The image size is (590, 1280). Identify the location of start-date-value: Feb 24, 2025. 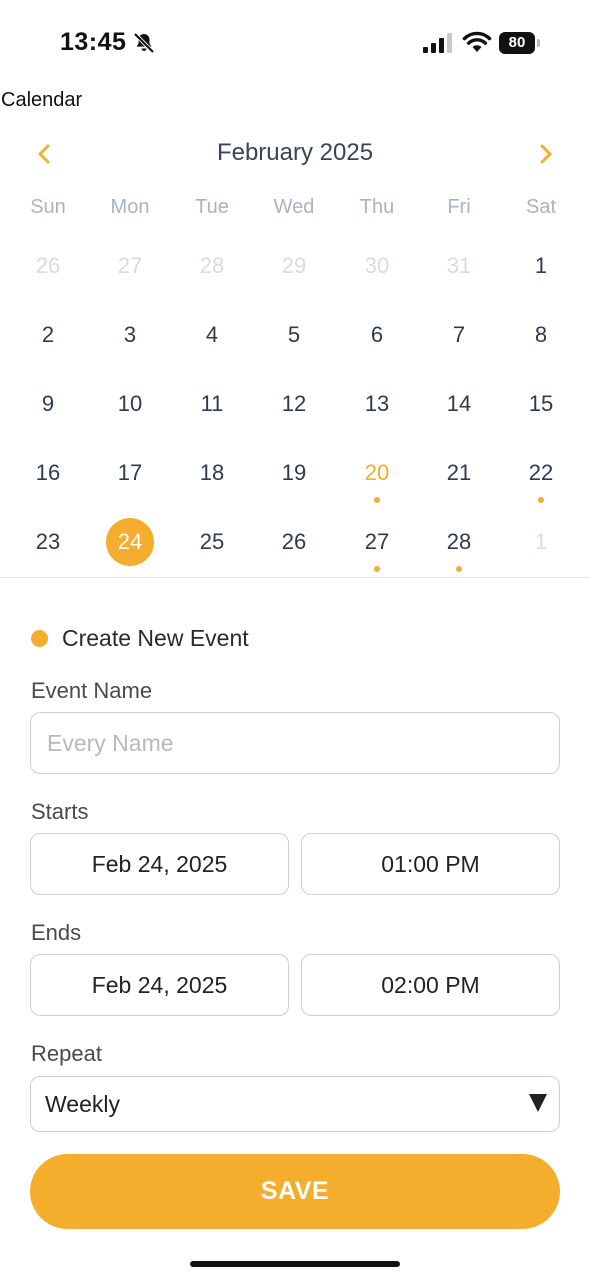
(159, 864).